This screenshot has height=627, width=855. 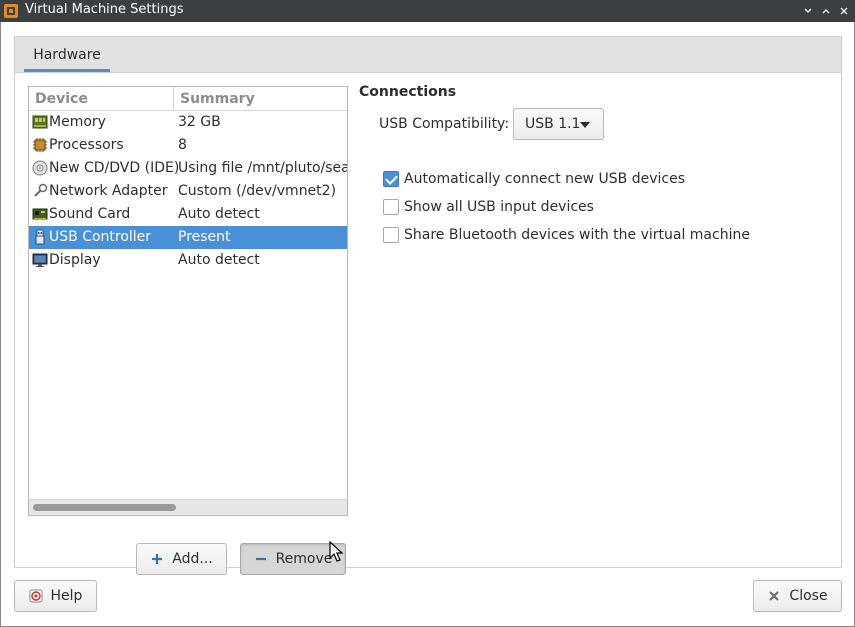 What do you see at coordinates (40, 145) in the screenshot?
I see `processor-icon` at bounding box center [40, 145].